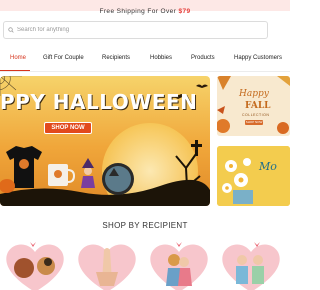 The width and height of the screenshot is (320, 290). What do you see at coordinates (203, 58) in the screenshot?
I see `nav-item-products: Products` at bounding box center [203, 58].